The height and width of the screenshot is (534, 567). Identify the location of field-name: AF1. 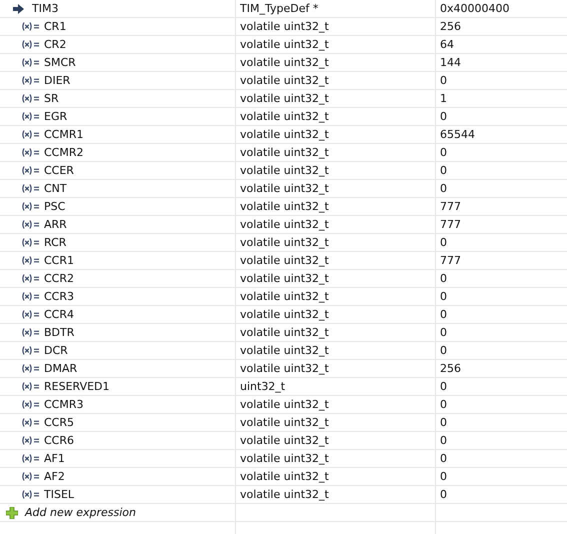
(54, 458).